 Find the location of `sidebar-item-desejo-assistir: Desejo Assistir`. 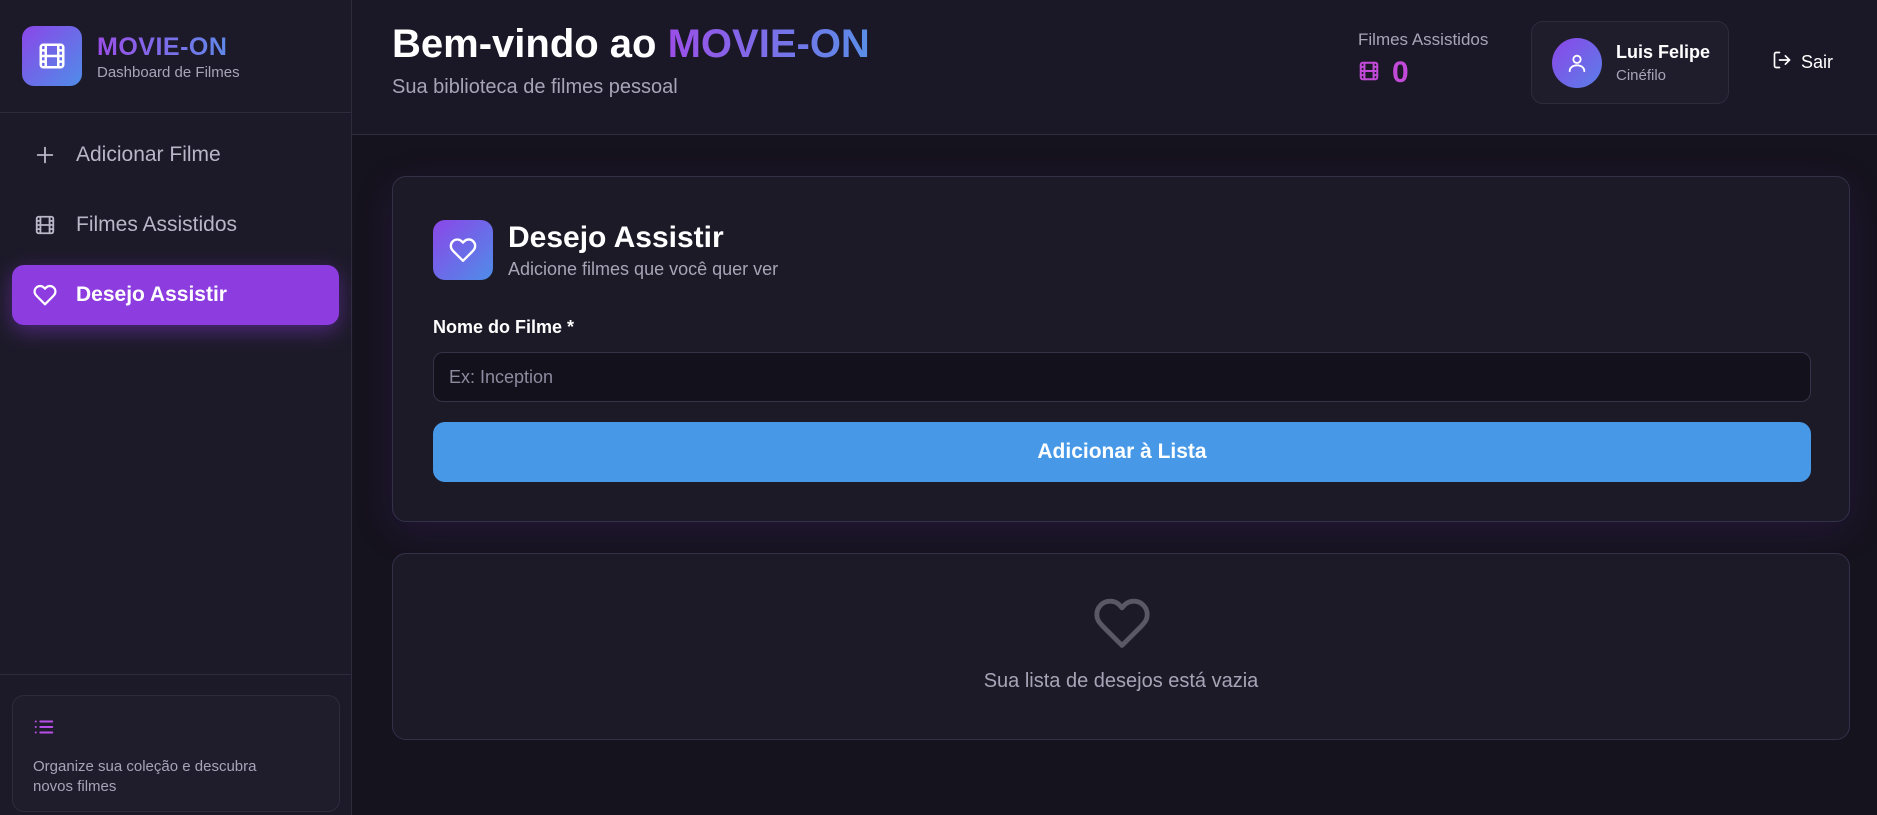

sidebar-item-desejo-assistir: Desejo Assistir is located at coordinates (175, 295).